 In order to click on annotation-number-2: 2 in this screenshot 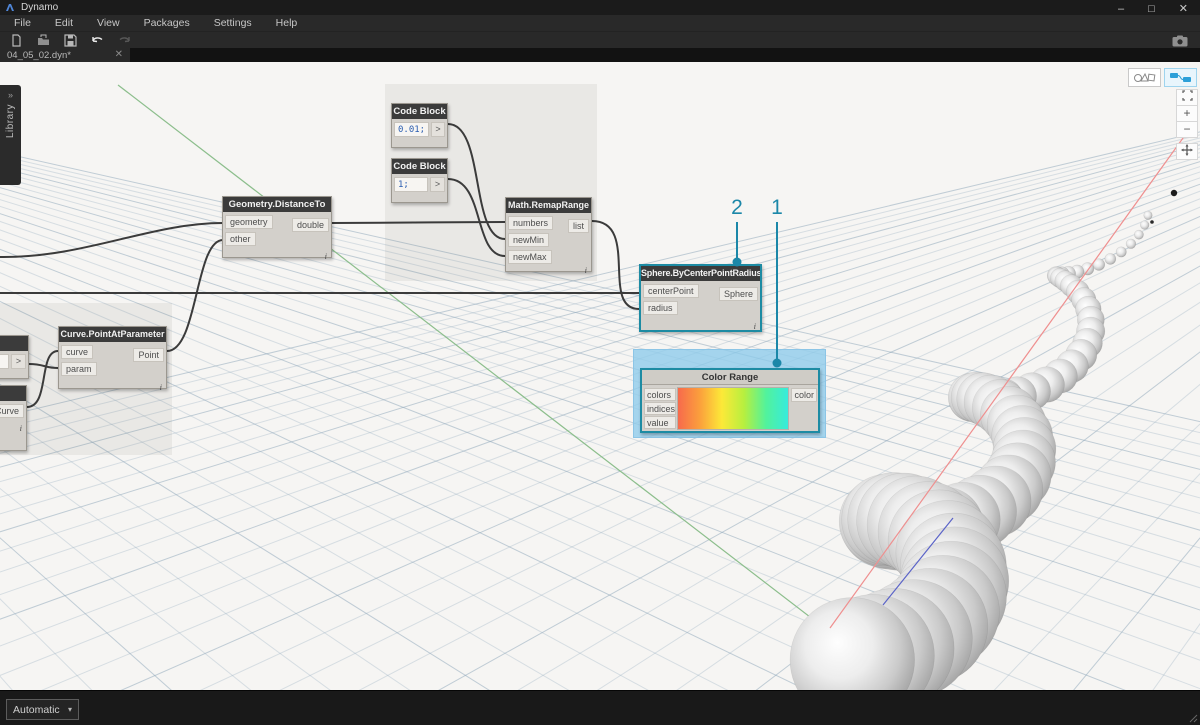, I will do `click(737, 207)`.